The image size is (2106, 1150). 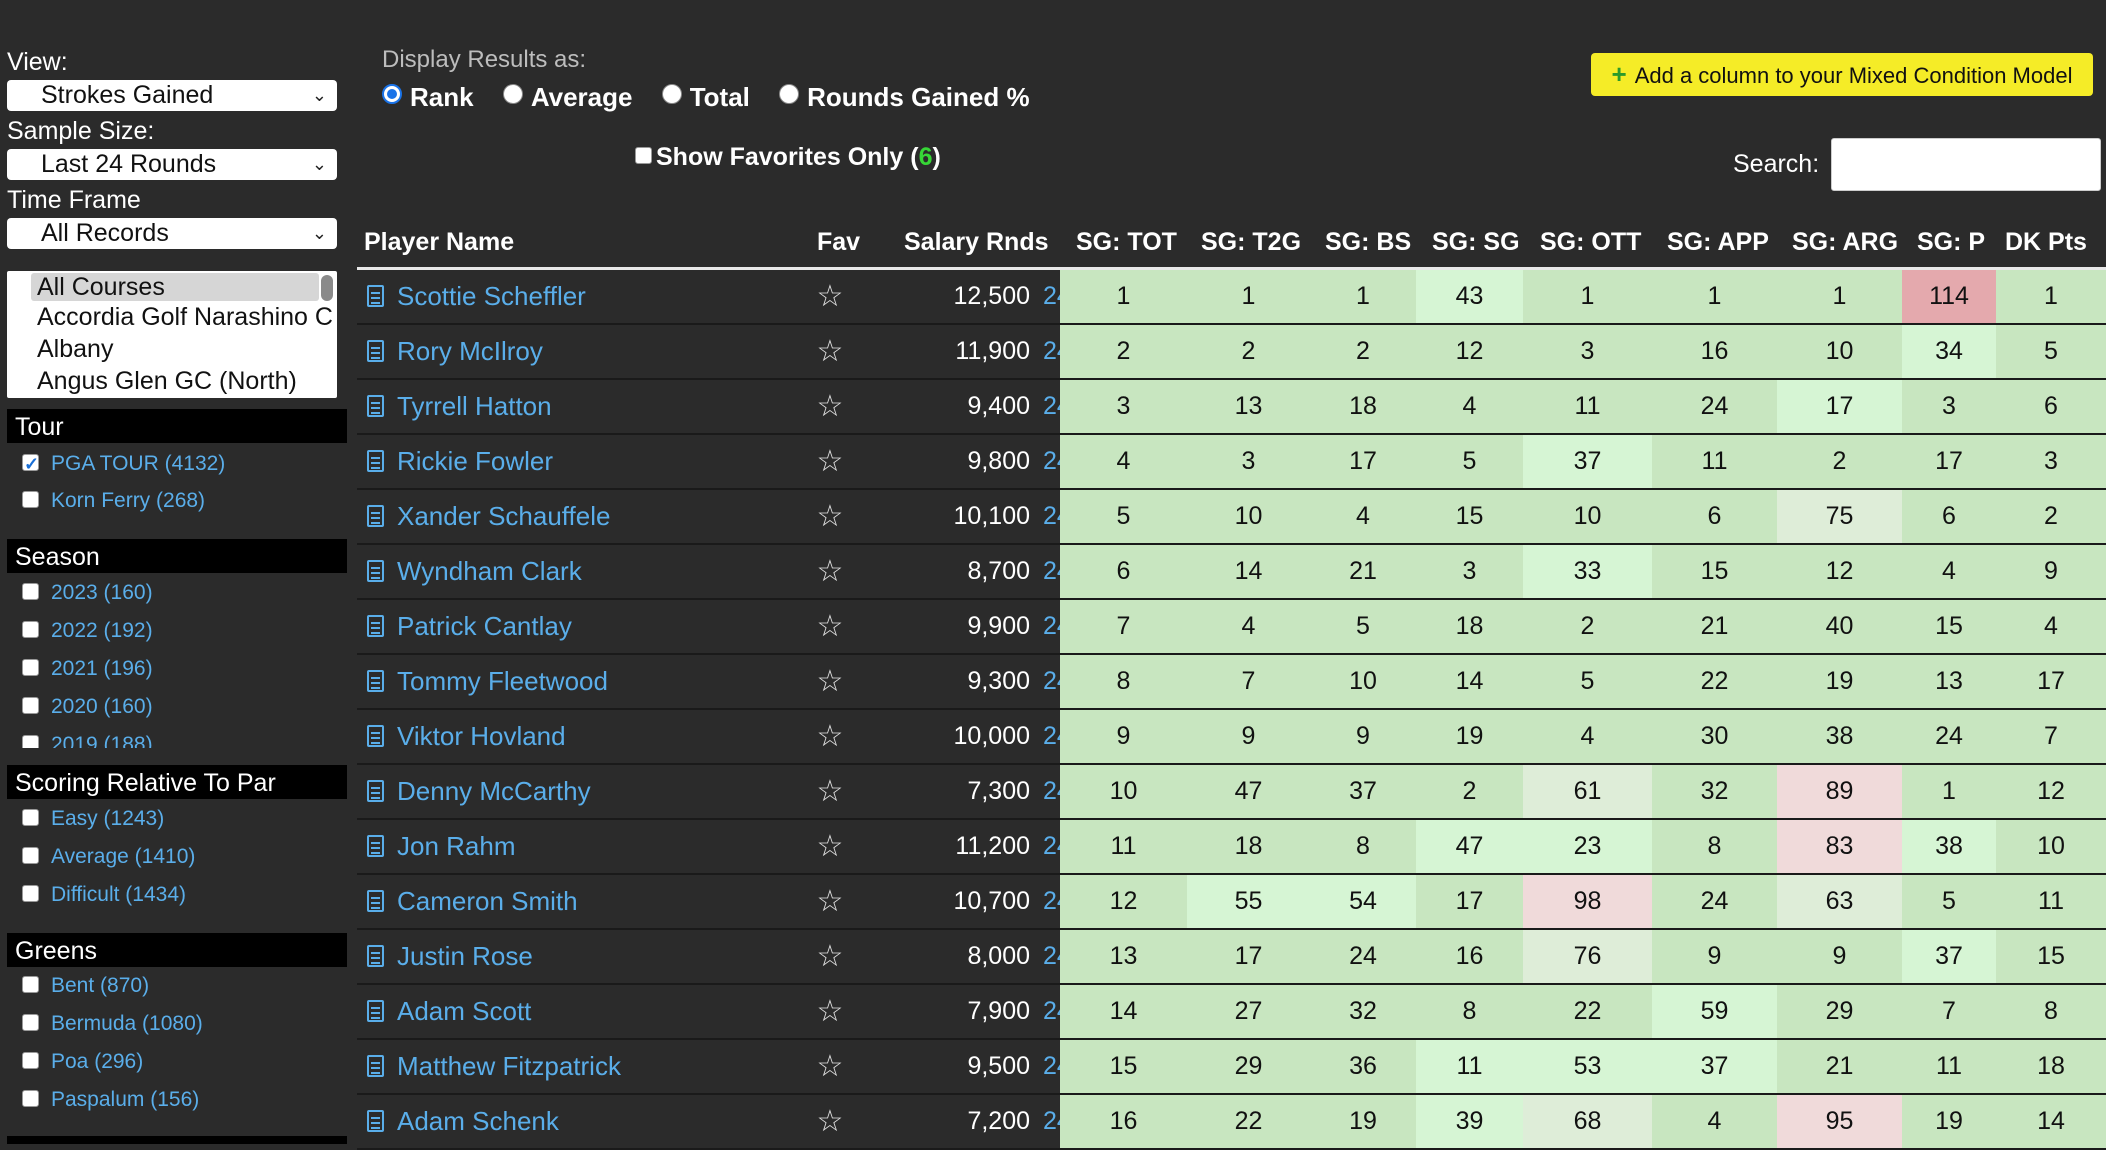 What do you see at coordinates (172, 164) in the screenshot?
I see `sample-size-select: Last 24 Rounds ⌄` at bounding box center [172, 164].